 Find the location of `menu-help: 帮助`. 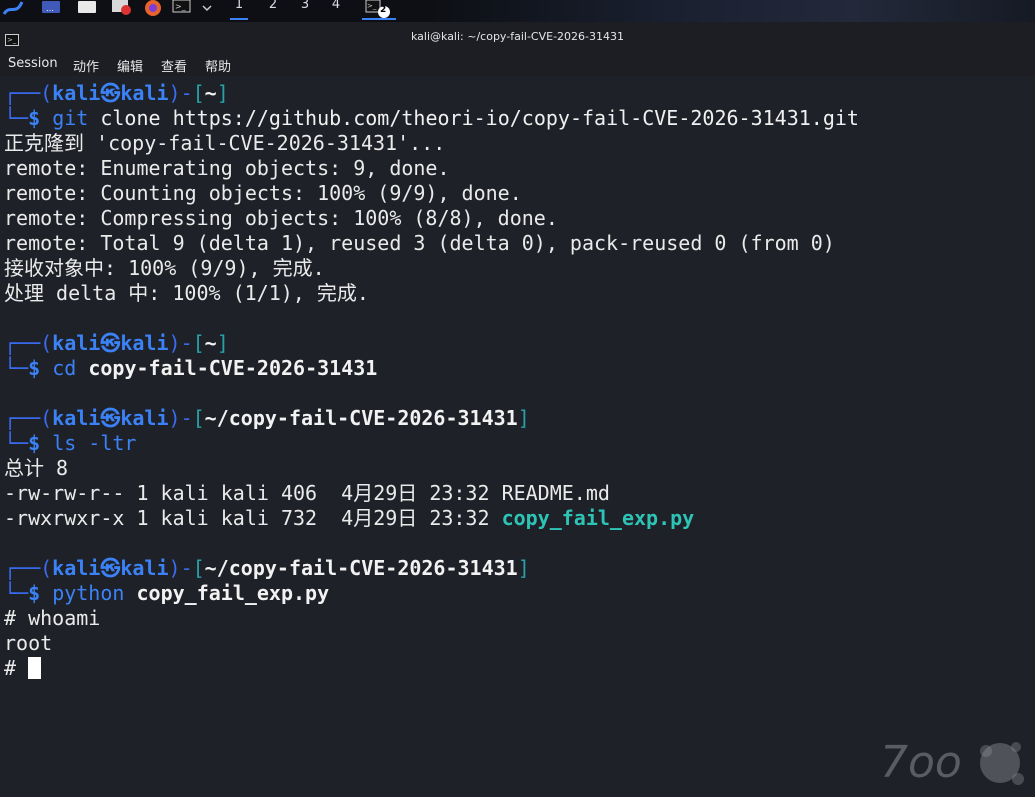

menu-help: 帮助 is located at coordinates (218, 65).